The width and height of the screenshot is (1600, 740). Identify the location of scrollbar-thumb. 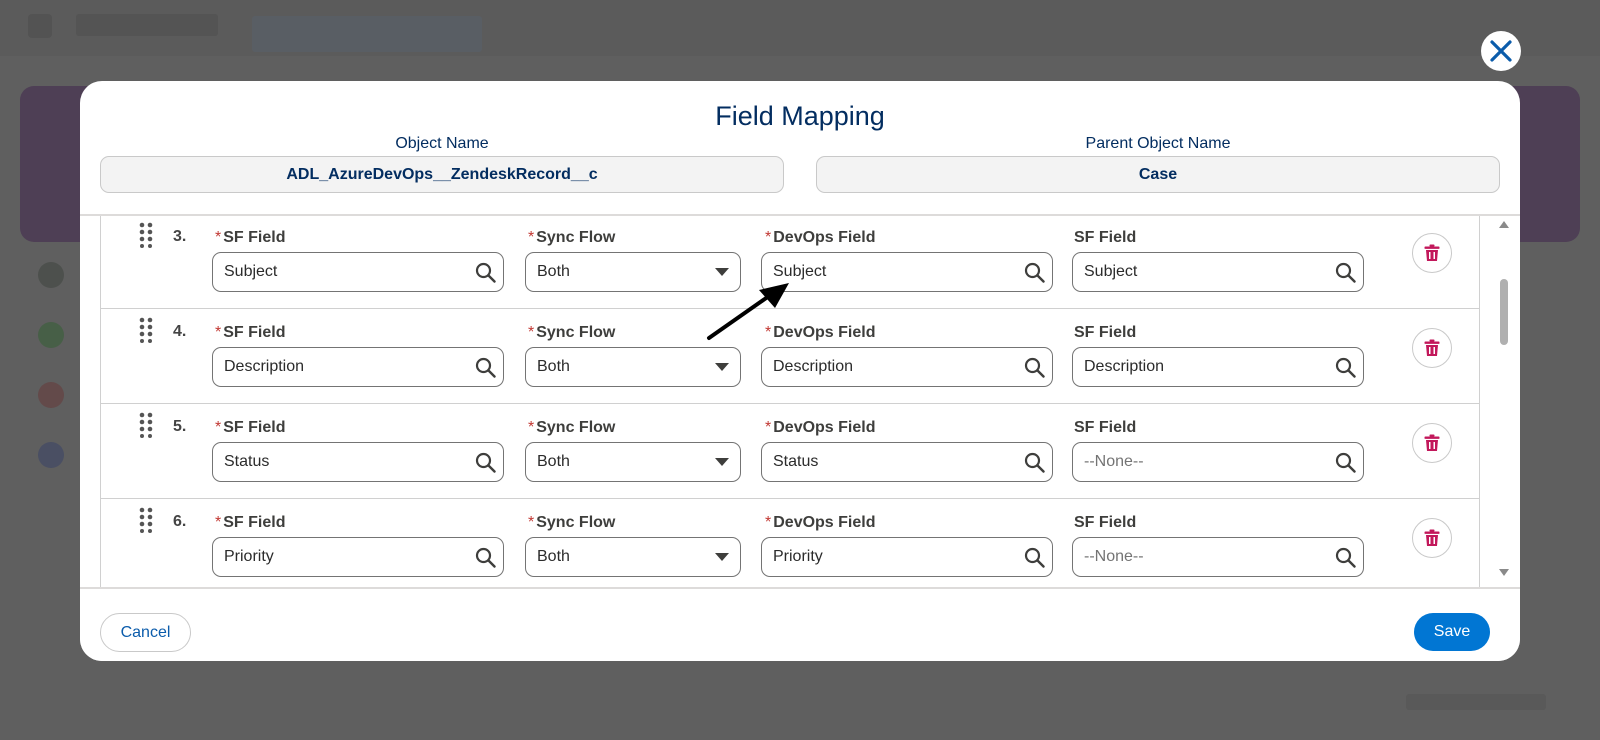
(1504, 312).